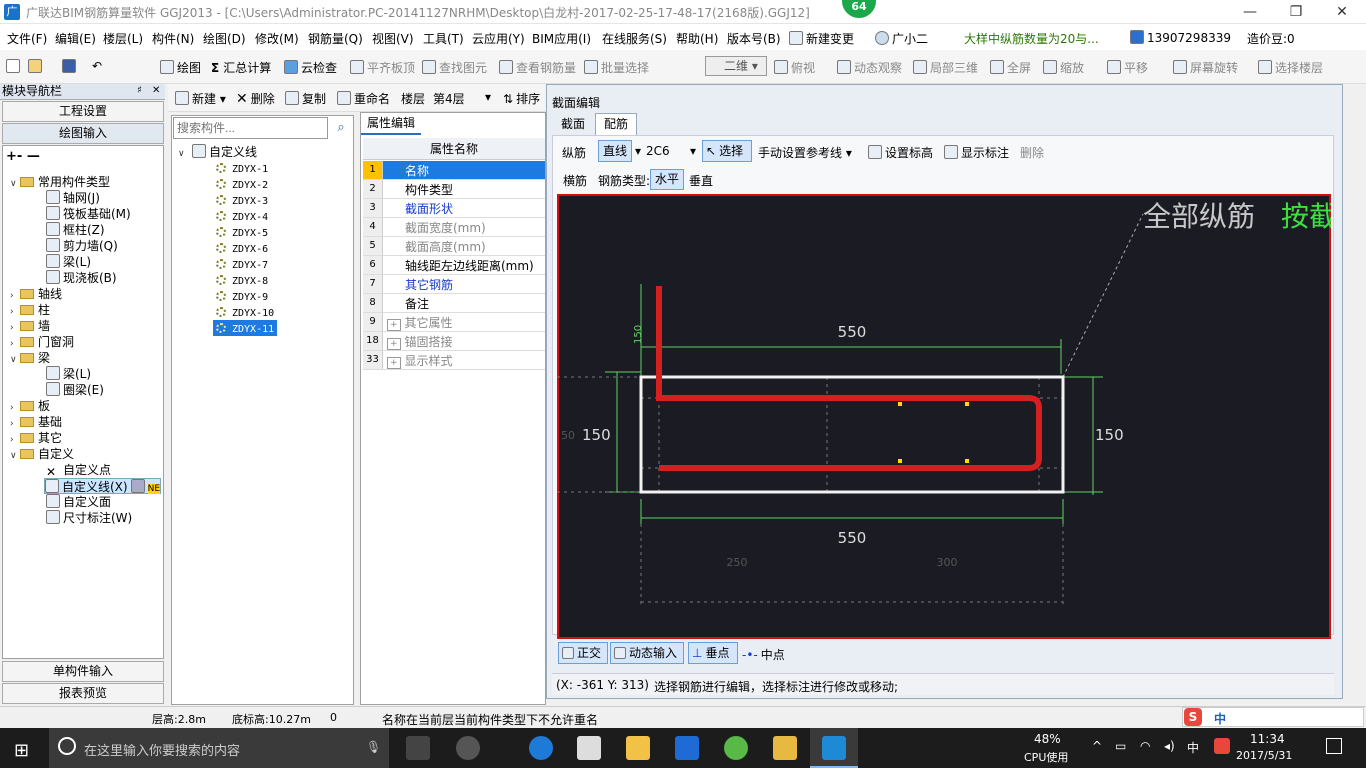 Image resolution: width=1366 pixels, height=768 pixels. Describe the element at coordinates (103, 486) in the screenshot. I see `tree-custom-line: 自定义线(X) NE` at that location.